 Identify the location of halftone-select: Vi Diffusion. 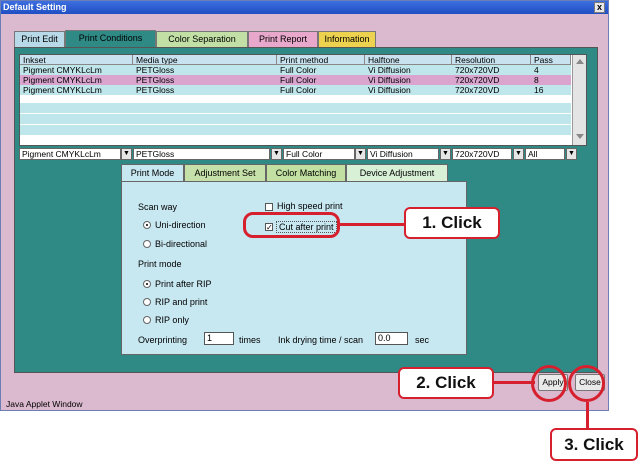
(403, 154).